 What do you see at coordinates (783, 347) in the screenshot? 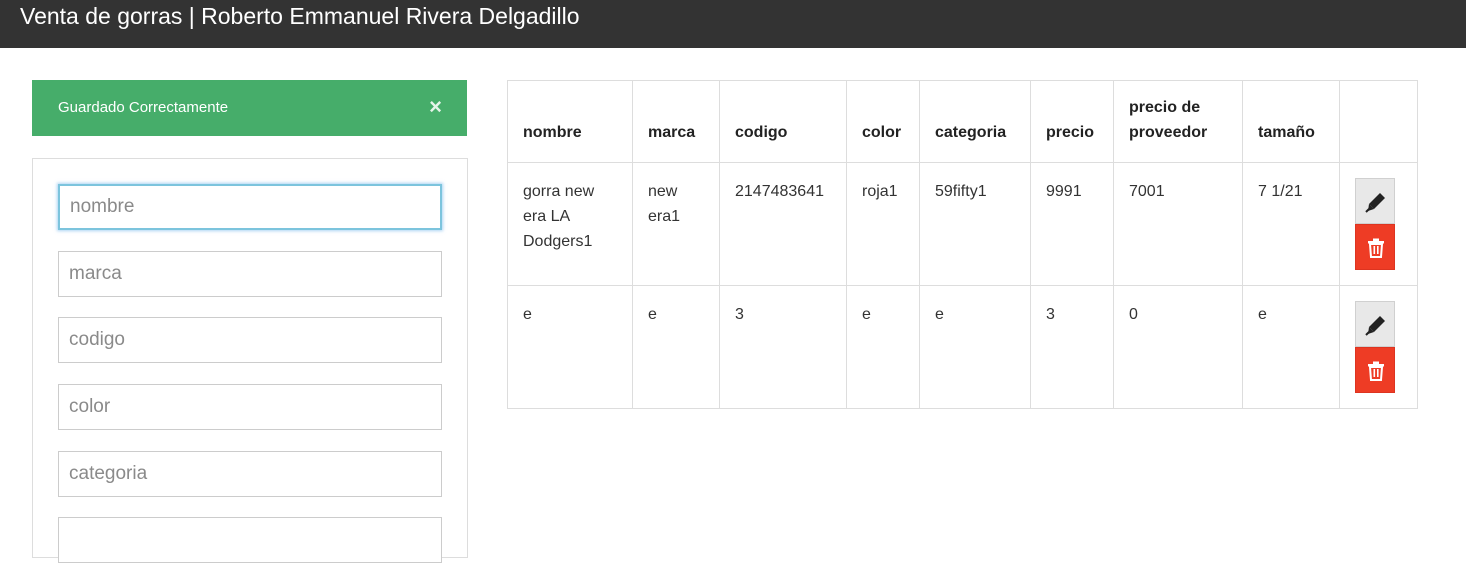
I see `cell-codigo: 3` at bounding box center [783, 347].